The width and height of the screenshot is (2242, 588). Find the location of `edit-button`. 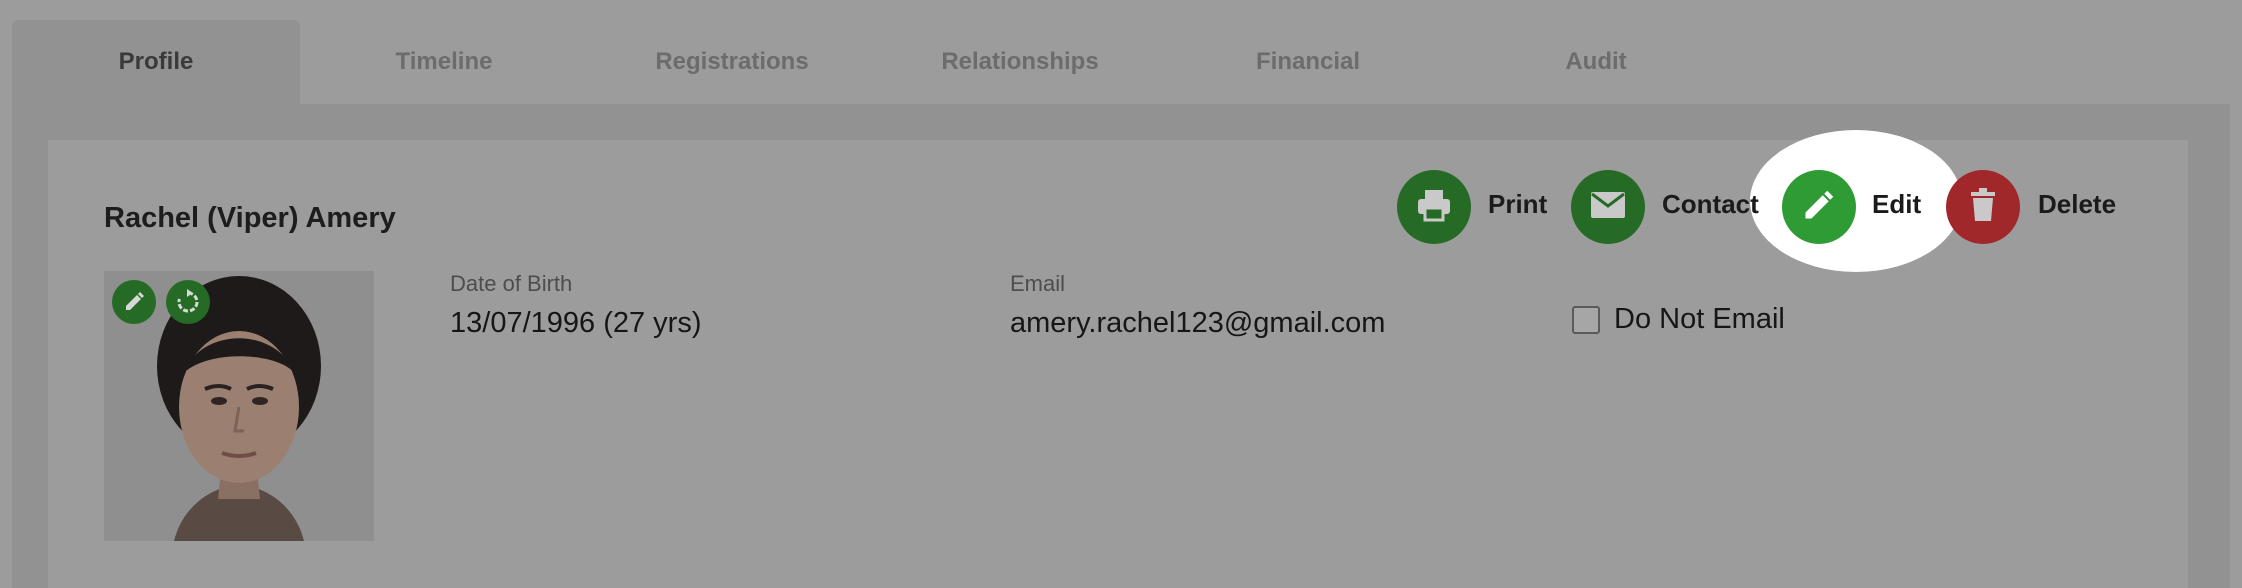

edit-button is located at coordinates (1819, 207).